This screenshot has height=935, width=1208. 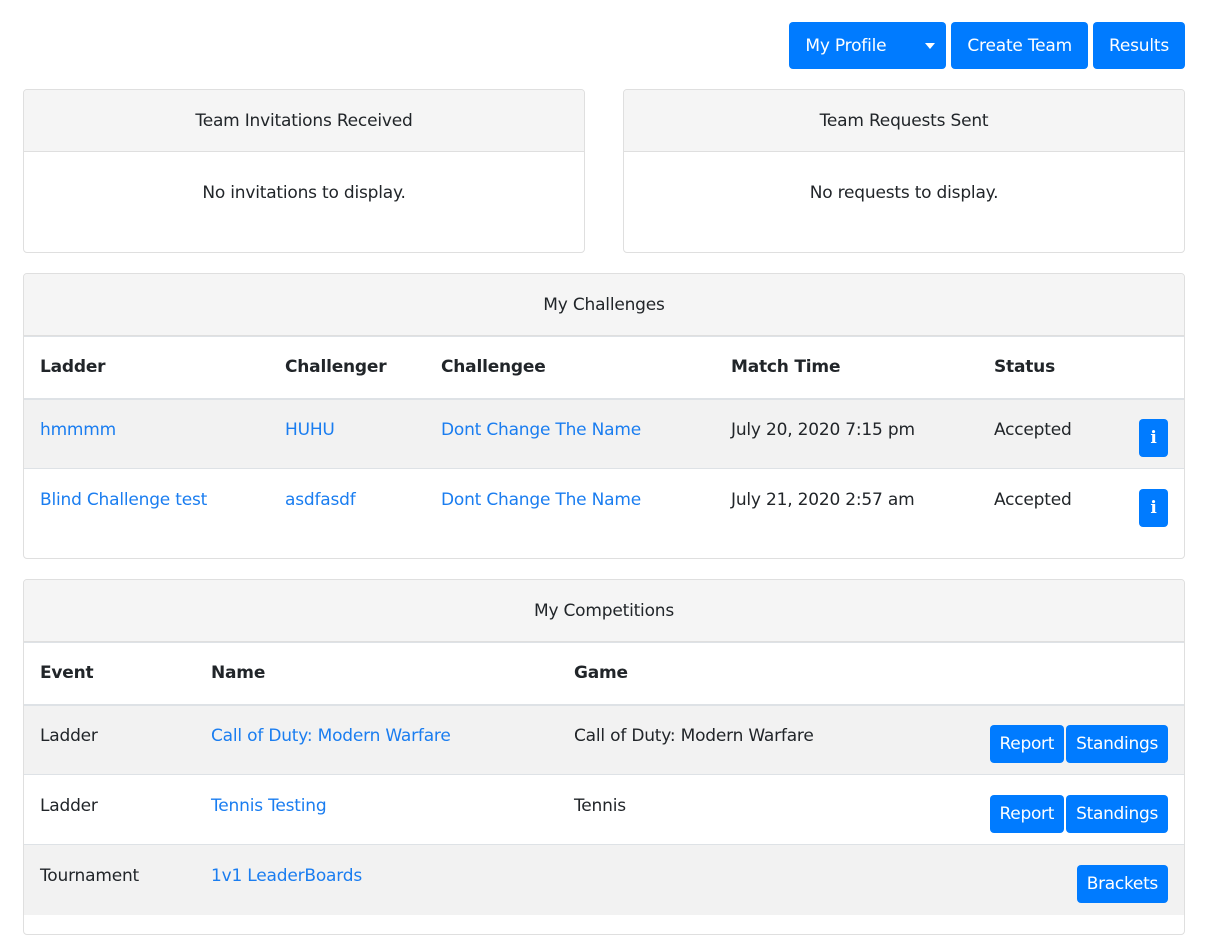 I want to click on game-name: Call of Duty: Modern Warfare, so click(x=718, y=739).